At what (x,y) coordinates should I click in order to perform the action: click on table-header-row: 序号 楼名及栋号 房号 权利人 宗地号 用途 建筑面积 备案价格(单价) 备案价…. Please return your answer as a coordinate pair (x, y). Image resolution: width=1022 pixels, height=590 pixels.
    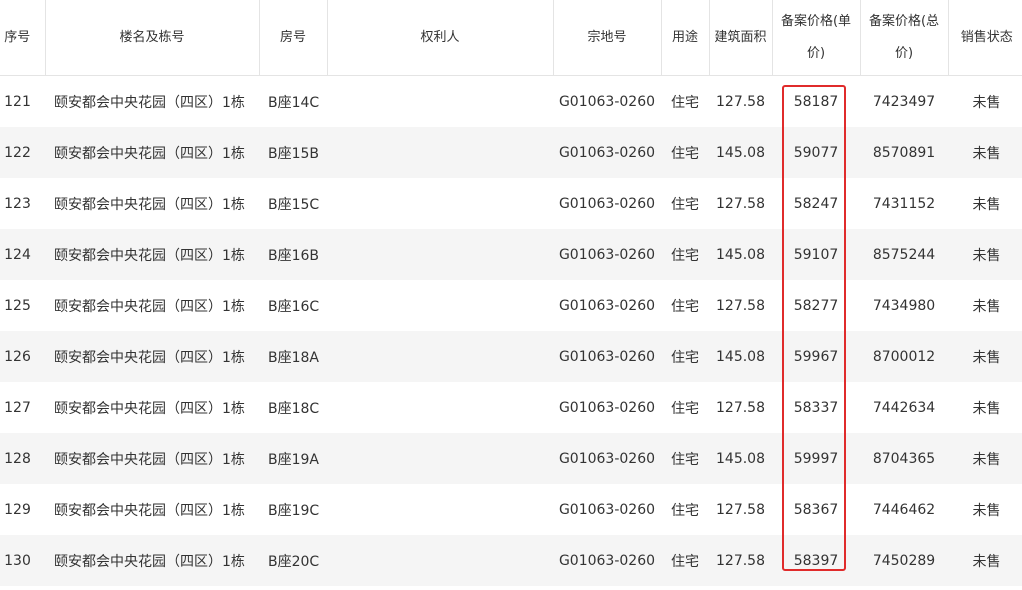
    Looking at the image, I should click on (511, 38).